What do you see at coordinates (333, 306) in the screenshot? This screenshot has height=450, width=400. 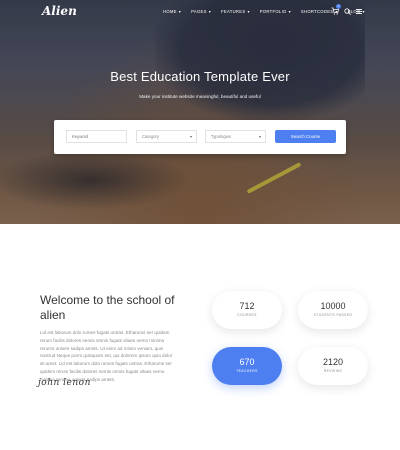 I see `stat-value: 10000` at bounding box center [333, 306].